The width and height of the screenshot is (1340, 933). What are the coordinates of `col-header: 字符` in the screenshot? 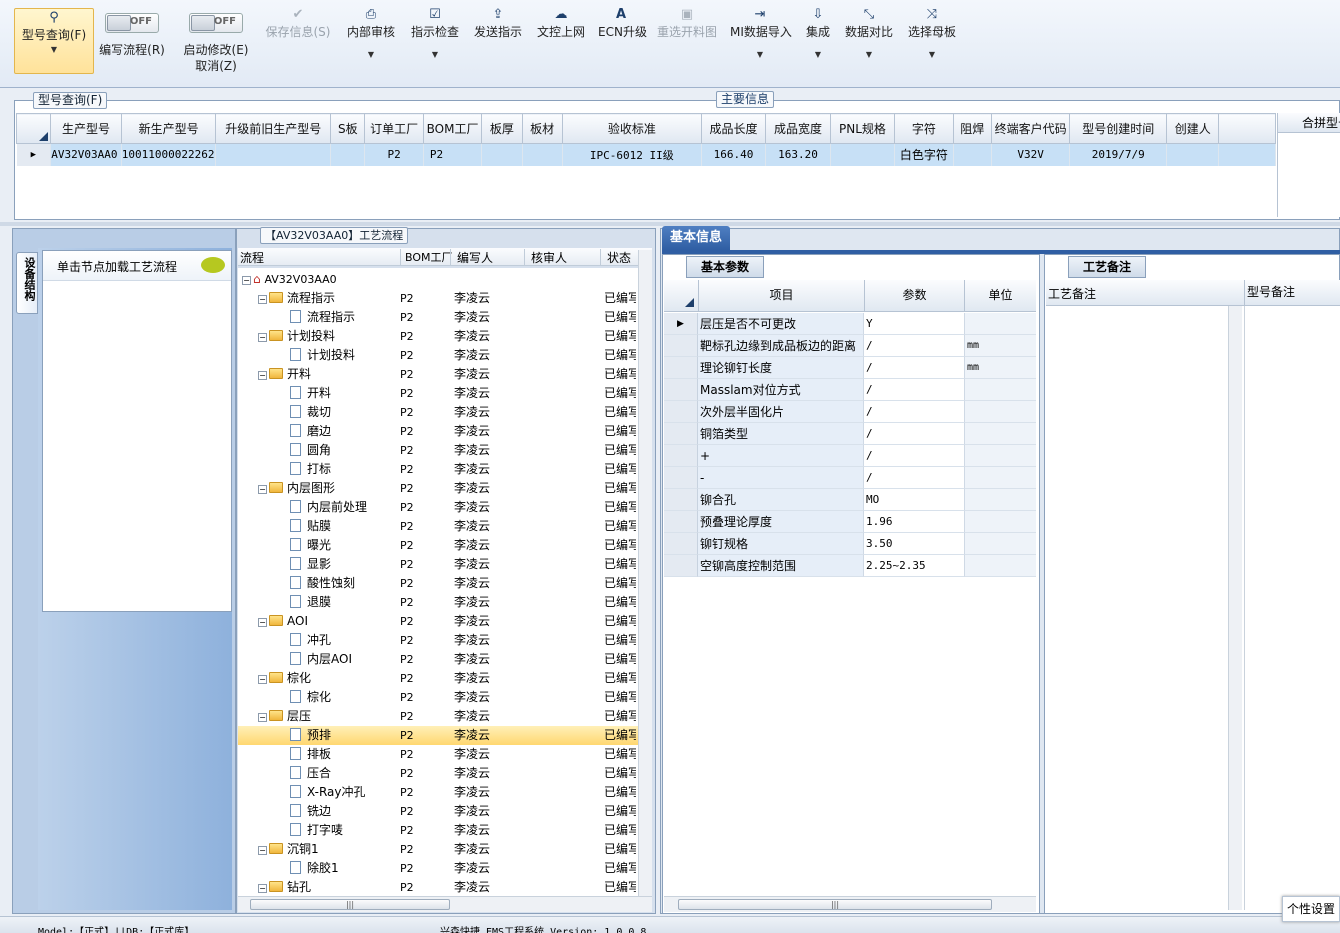 It's located at (924, 128).